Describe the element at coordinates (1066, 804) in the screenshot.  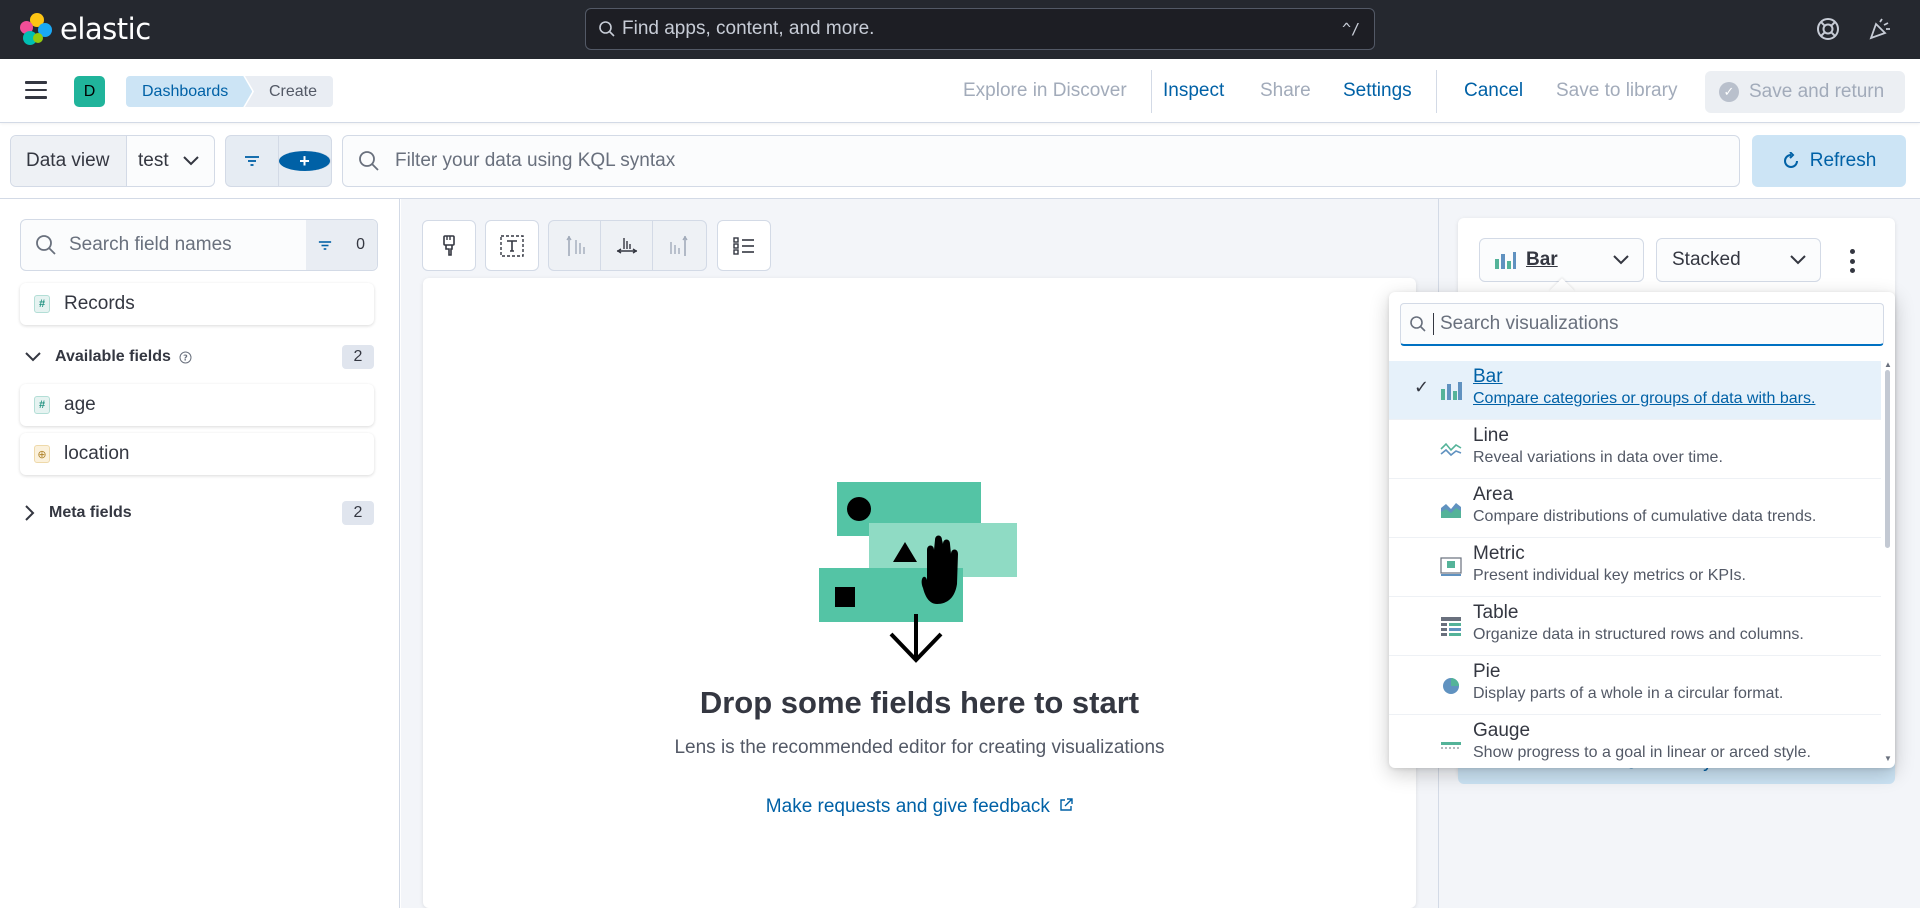
I see `external-link-icon` at that location.